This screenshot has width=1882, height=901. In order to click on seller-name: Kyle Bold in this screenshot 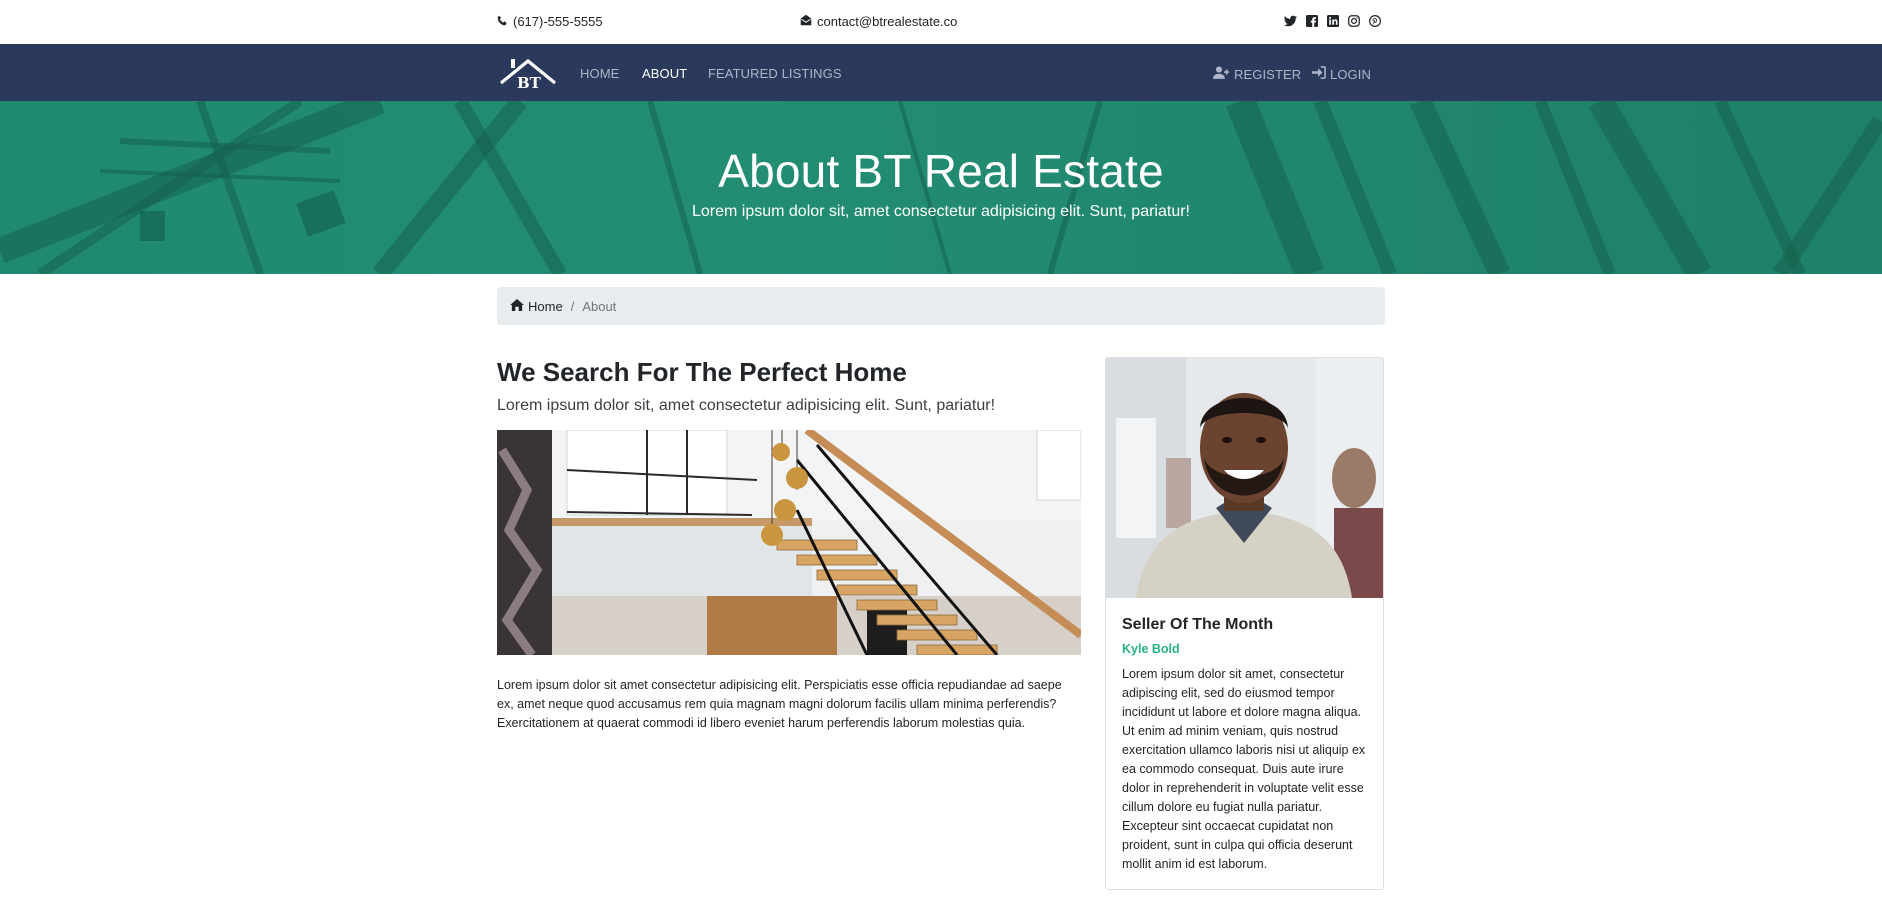, I will do `click(1151, 649)`.